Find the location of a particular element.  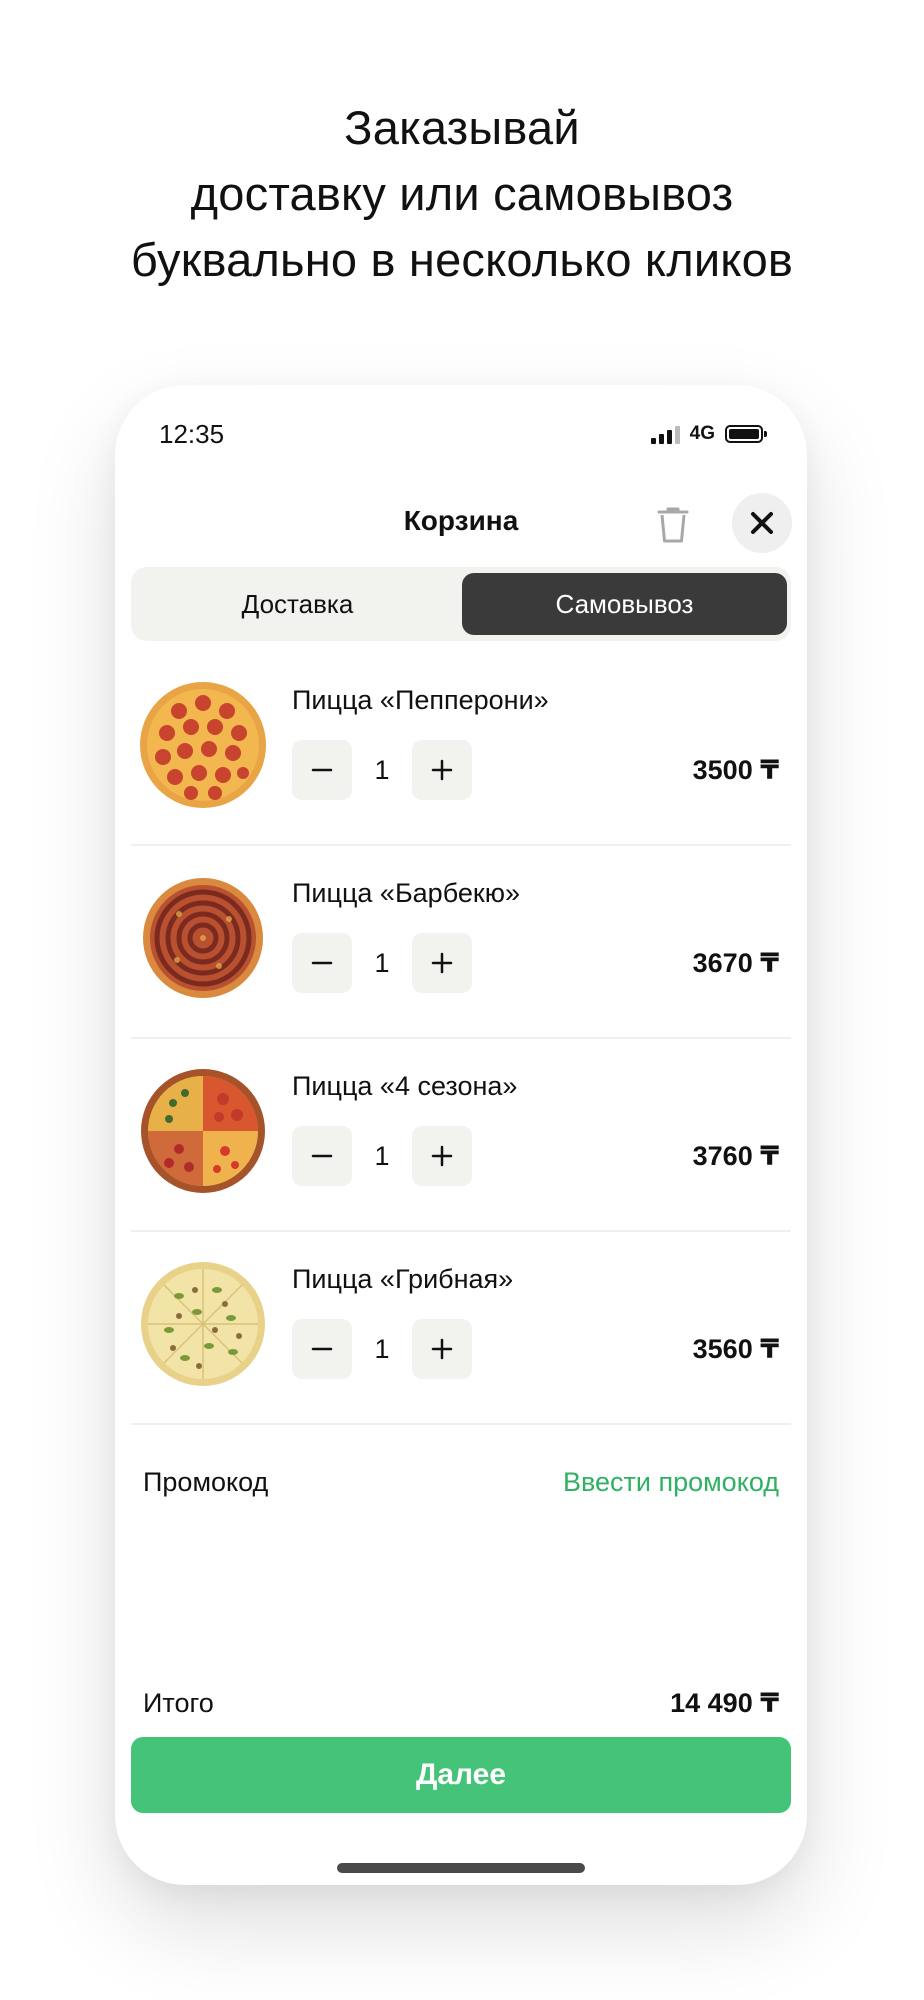

item-name: Пицца «Пепперони» is located at coordinates (420, 700).